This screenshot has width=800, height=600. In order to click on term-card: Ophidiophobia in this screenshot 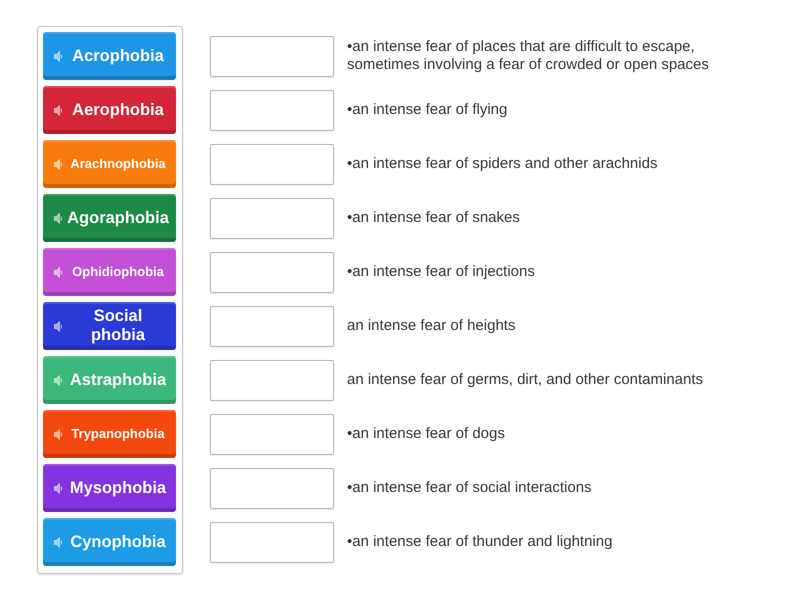, I will do `click(109, 272)`.